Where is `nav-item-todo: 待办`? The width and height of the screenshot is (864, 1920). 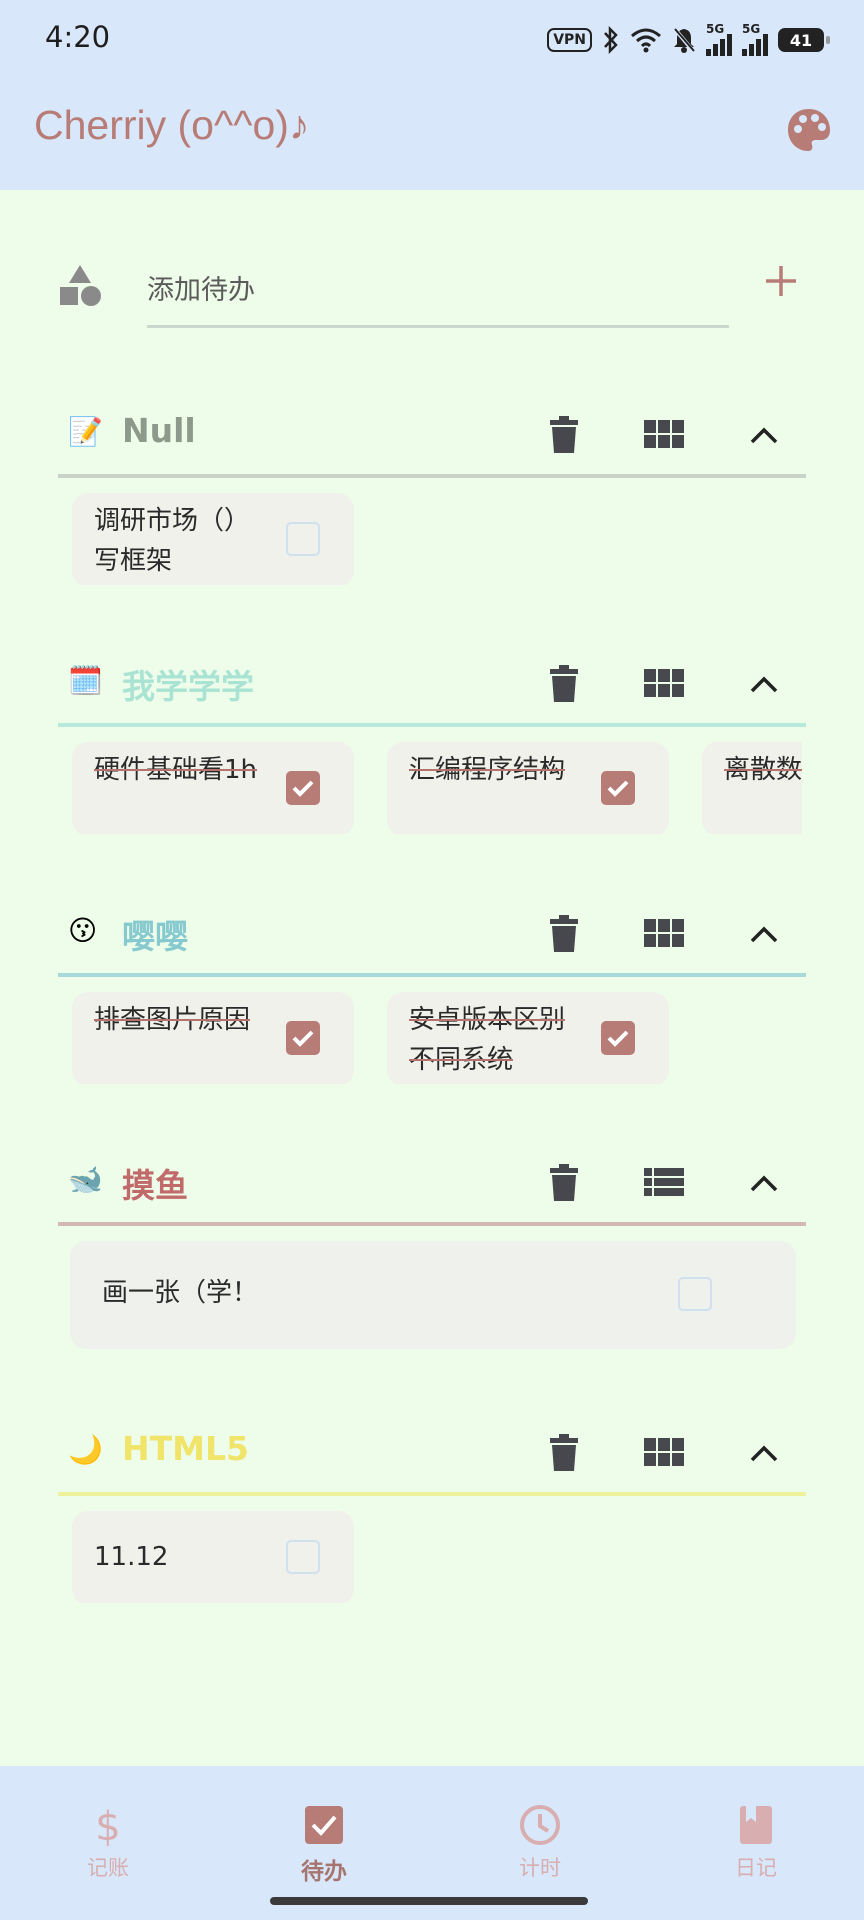
nav-item-todo: 待办 is located at coordinates (324, 1841).